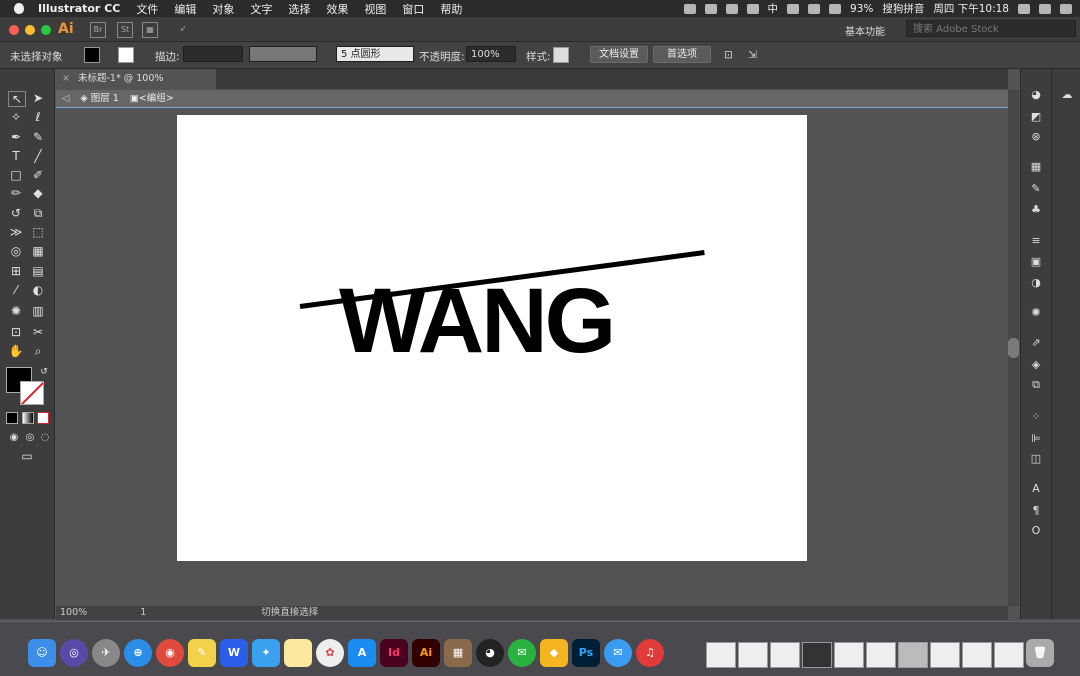  Describe the element at coordinates (1024, 8) in the screenshot. I see `spotlight-icon` at that location.